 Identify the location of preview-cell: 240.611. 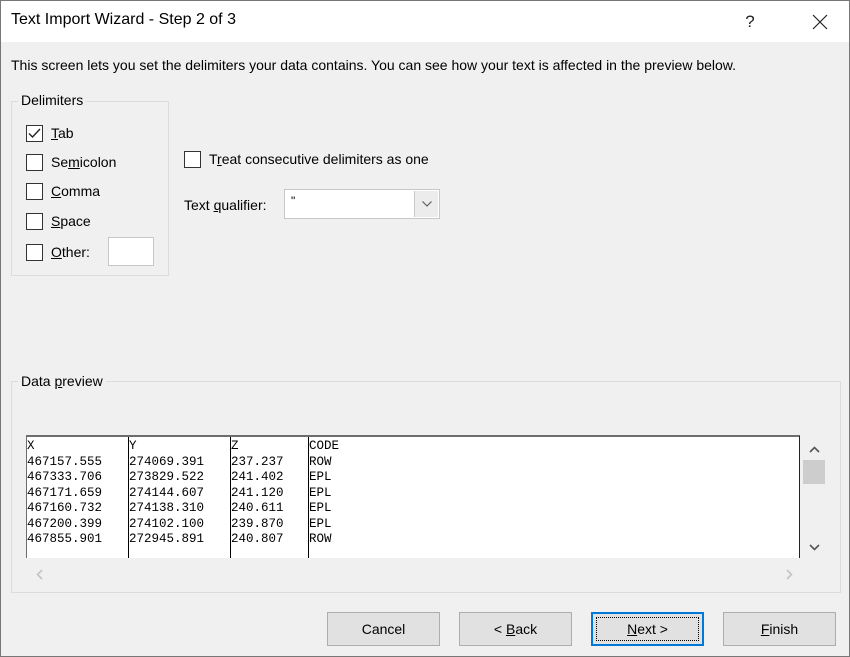
(257, 508).